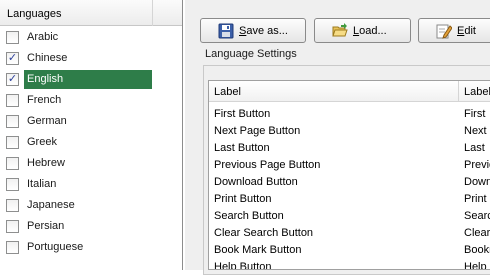 The image size is (490, 275). I want to click on column-header-labels: Labels, so click(477, 92).